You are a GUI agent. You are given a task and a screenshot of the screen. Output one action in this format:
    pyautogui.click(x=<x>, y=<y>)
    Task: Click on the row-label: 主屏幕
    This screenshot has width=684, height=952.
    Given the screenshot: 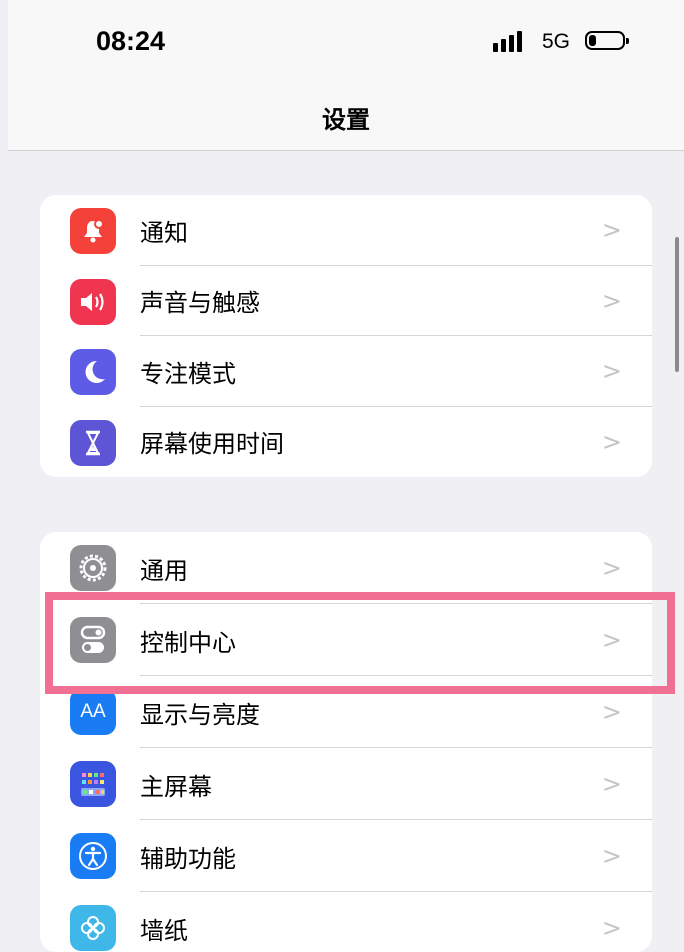 What is the action you would take?
    pyautogui.click(x=176, y=786)
    